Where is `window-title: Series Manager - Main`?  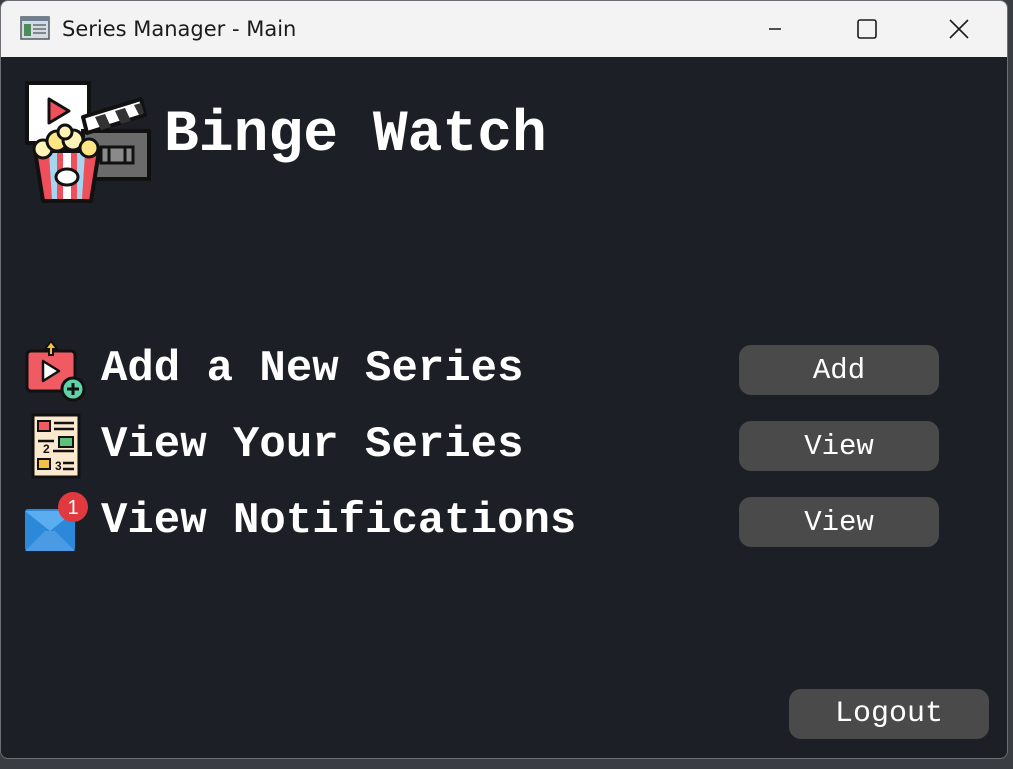
window-title: Series Manager - Main is located at coordinates (179, 29).